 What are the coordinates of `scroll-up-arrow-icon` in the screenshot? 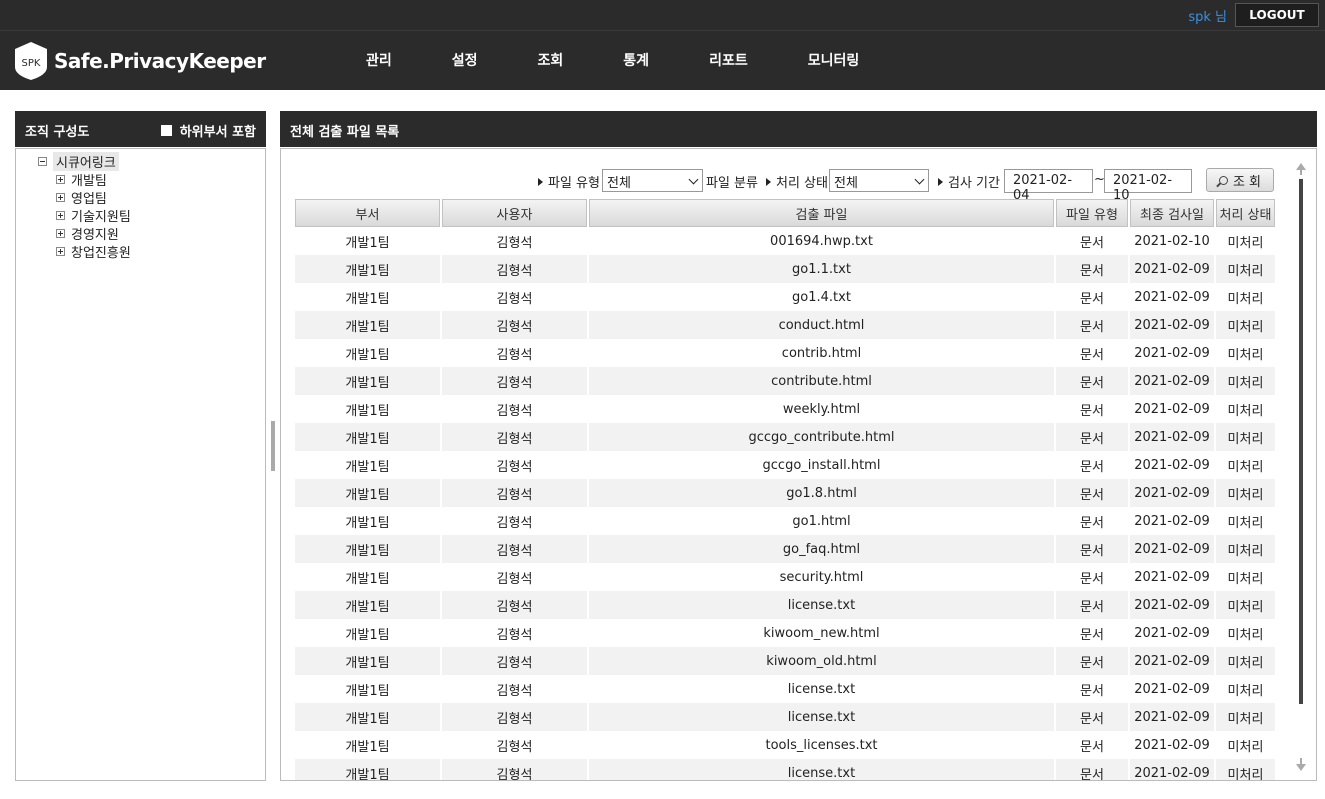 It's located at (1301, 169).